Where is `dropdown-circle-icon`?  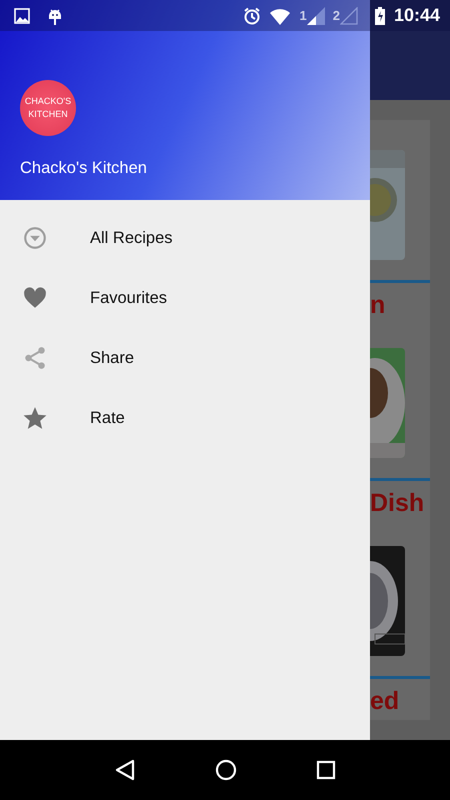 dropdown-circle-icon is located at coordinates (35, 238).